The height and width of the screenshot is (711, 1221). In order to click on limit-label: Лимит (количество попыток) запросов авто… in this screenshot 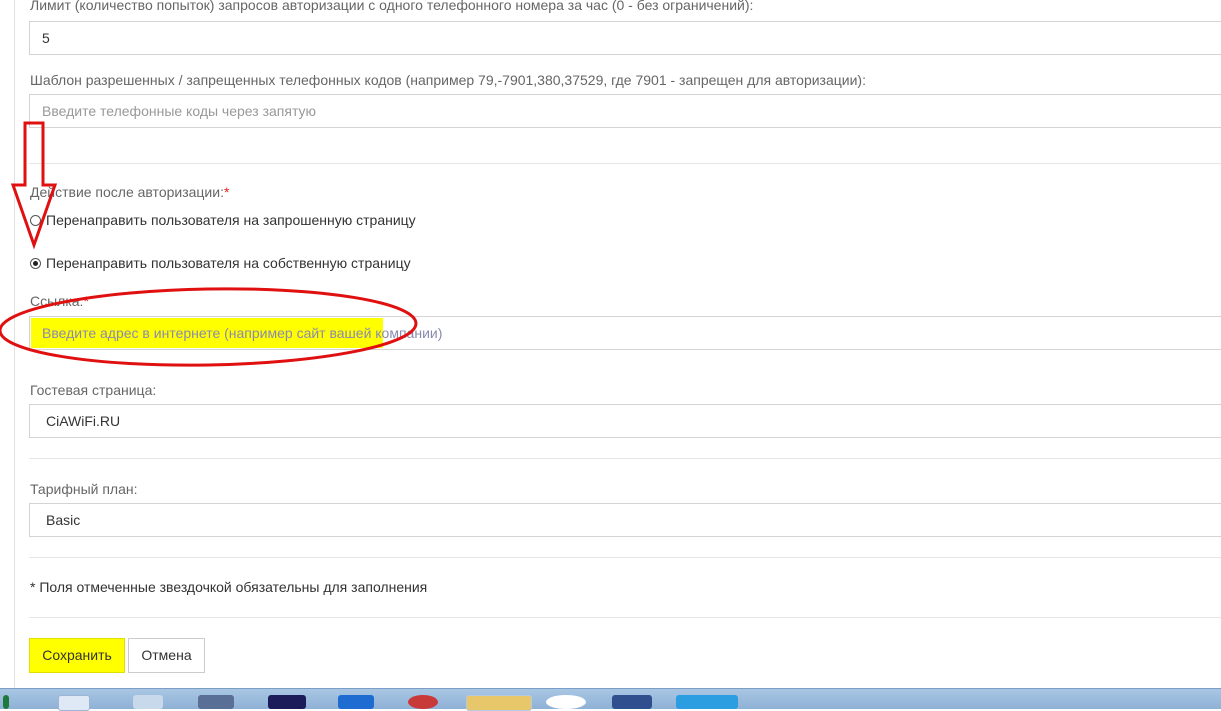, I will do `click(392, 6)`.